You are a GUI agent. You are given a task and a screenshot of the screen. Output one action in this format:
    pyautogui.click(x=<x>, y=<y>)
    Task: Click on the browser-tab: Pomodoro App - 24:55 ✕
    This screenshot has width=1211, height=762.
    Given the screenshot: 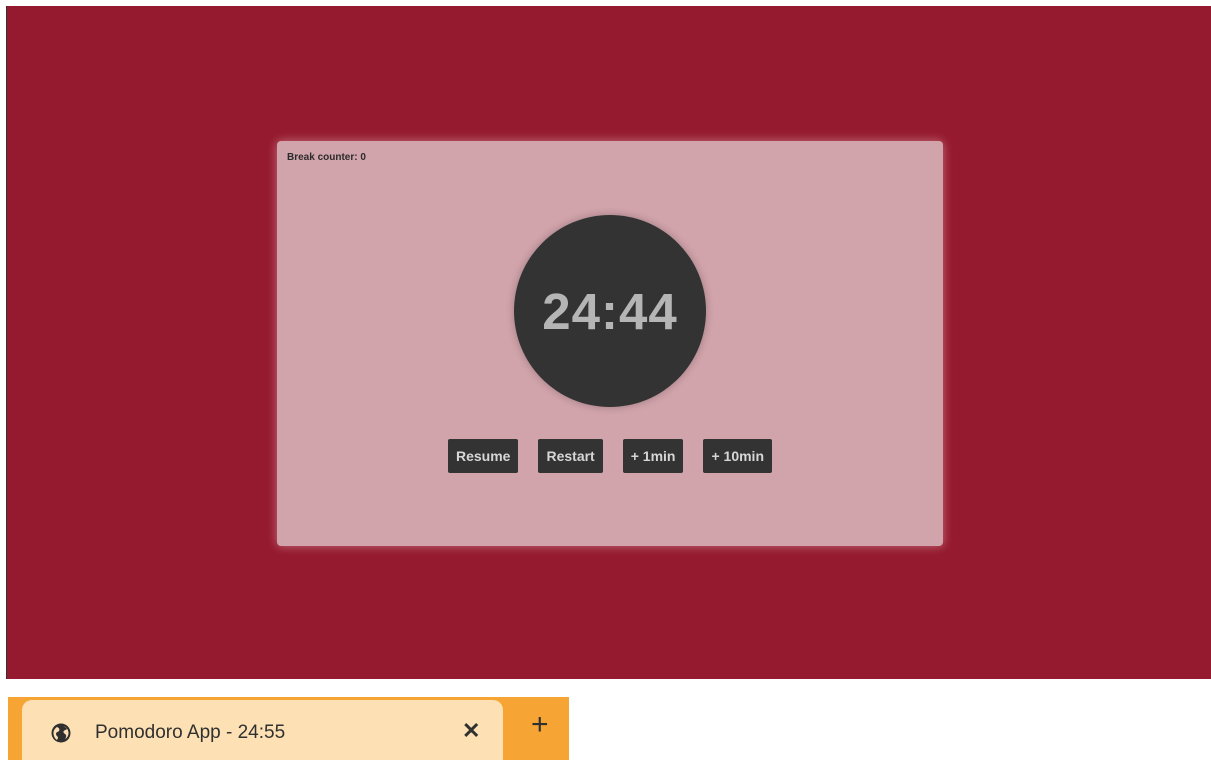 What is the action you would take?
    pyautogui.click(x=262, y=730)
    